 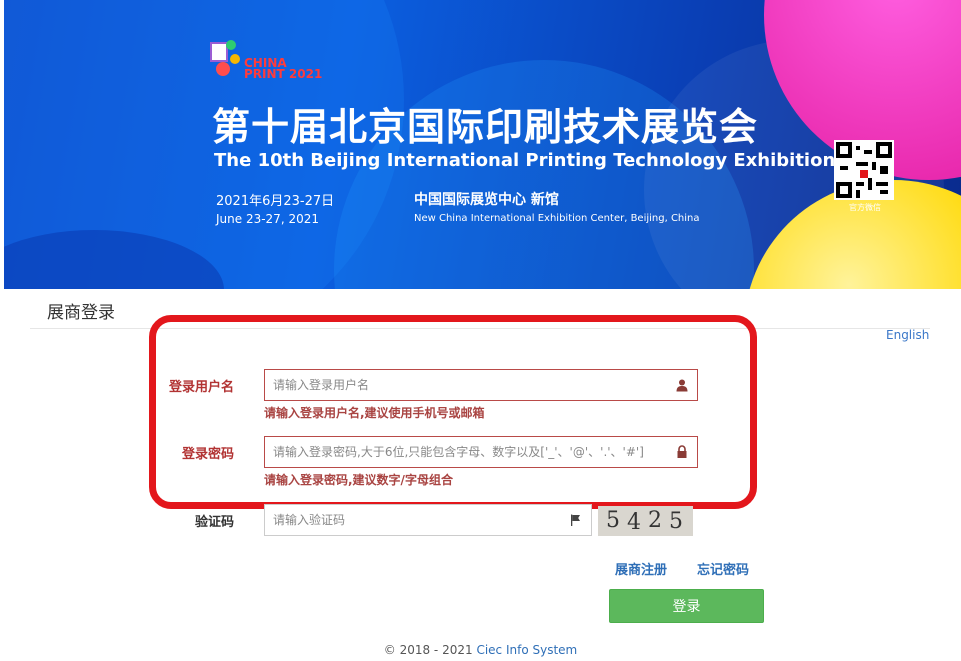 What do you see at coordinates (864, 170) in the screenshot?
I see `qr-code-icon` at bounding box center [864, 170].